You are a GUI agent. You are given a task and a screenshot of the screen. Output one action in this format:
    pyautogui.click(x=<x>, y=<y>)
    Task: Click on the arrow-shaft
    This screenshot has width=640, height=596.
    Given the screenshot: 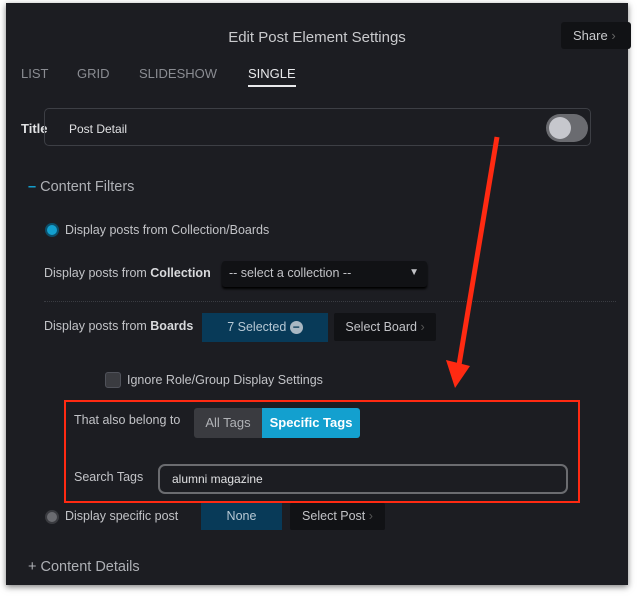 What is the action you would take?
    pyautogui.click(x=478, y=251)
    